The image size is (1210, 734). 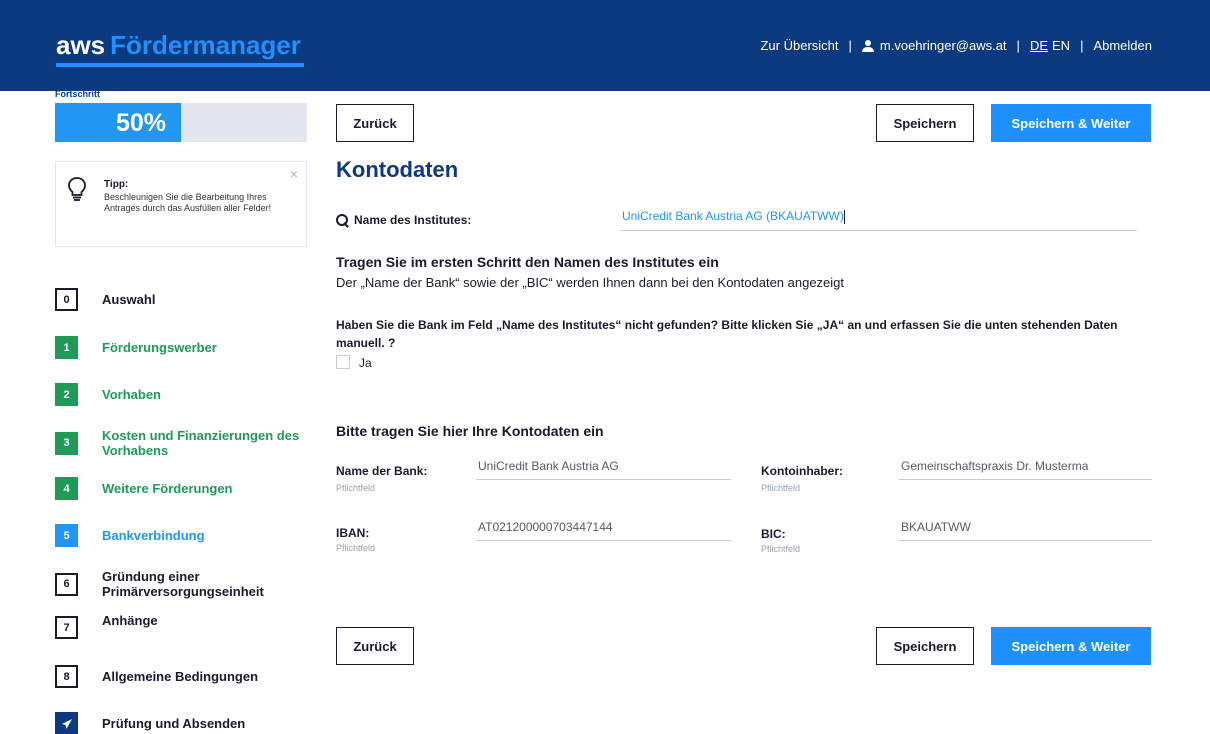 What do you see at coordinates (174, 723) in the screenshot?
I see `step-label: Prüfung und Absenden` at bounding box center [174, 723].